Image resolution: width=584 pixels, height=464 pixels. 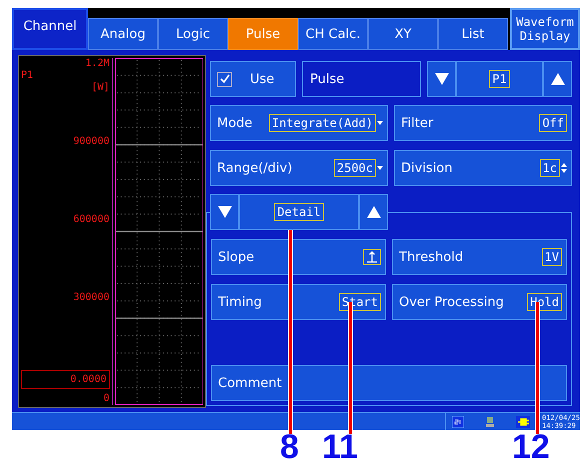 What do you see at coordinates (499, 79) in the screenshot?
I see `channel-select: P1` at bounding box center [499, 79].